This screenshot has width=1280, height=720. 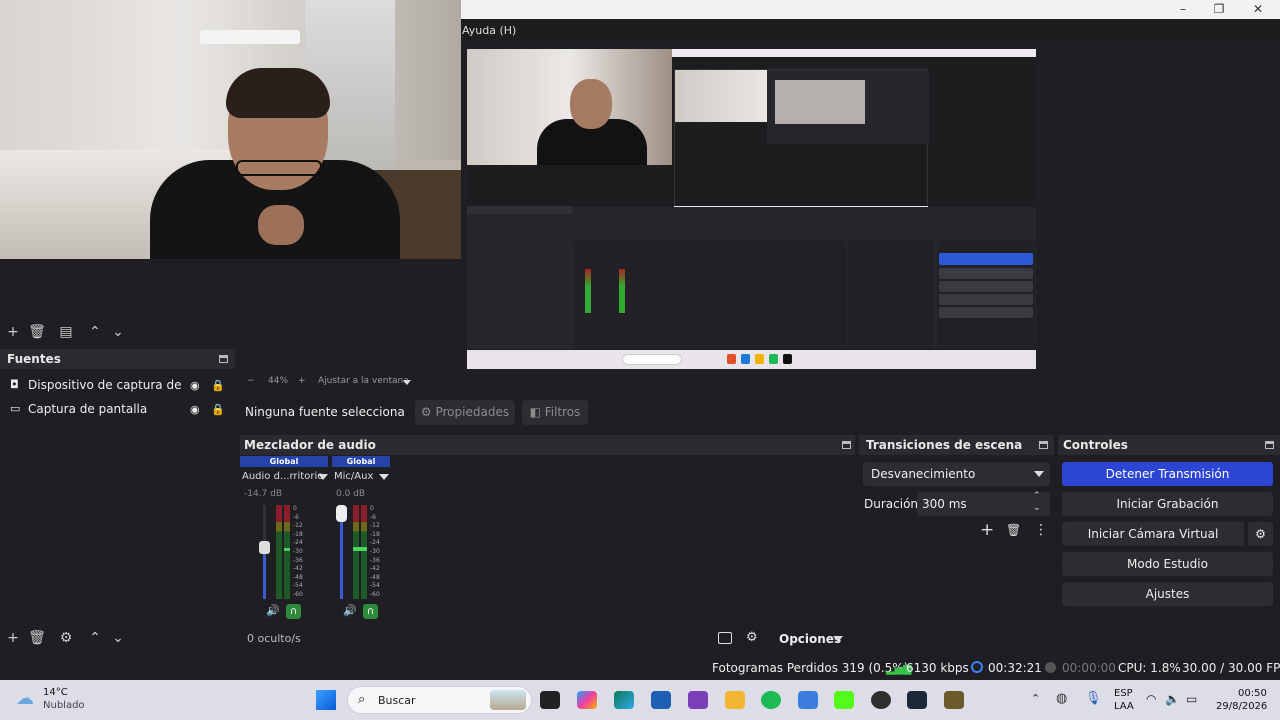 I want to click on weather-temp: 14°C, so click(x=55, y=692).